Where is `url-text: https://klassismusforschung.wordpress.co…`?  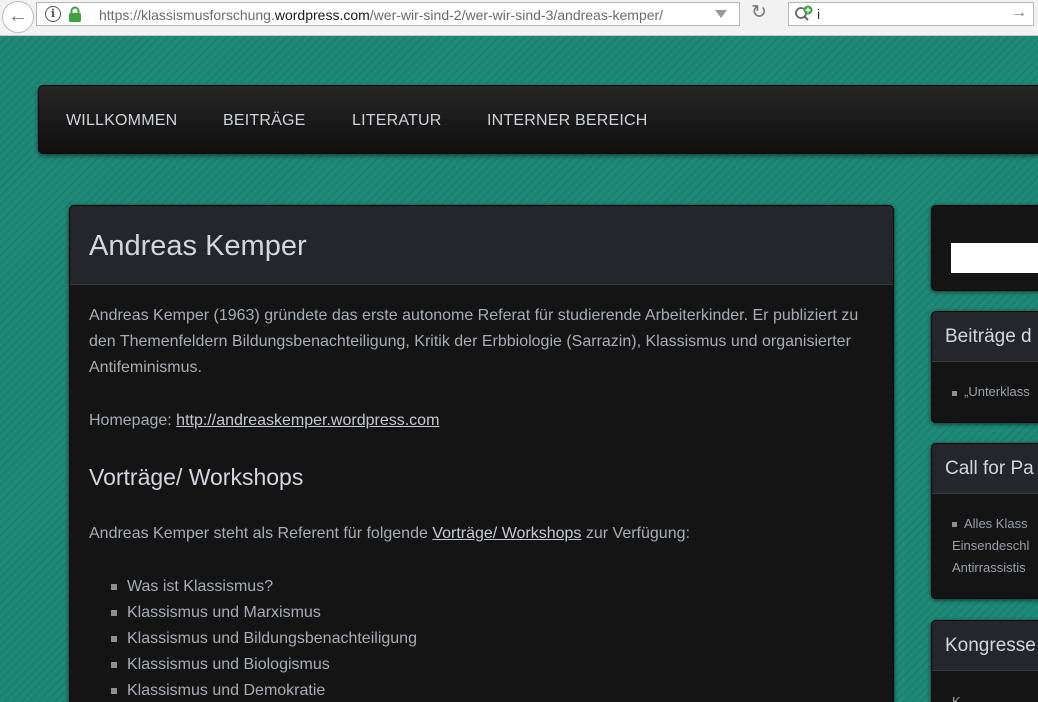
url-text: https://klassismusforschung.wordpress.co… is located at coordinates (399, 15).